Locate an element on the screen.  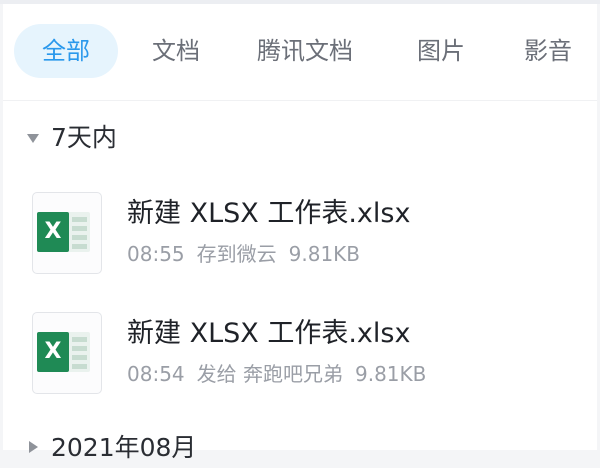
file-meta: 08:55 存到微云 9.81KB is located at coordinates (243, 254).